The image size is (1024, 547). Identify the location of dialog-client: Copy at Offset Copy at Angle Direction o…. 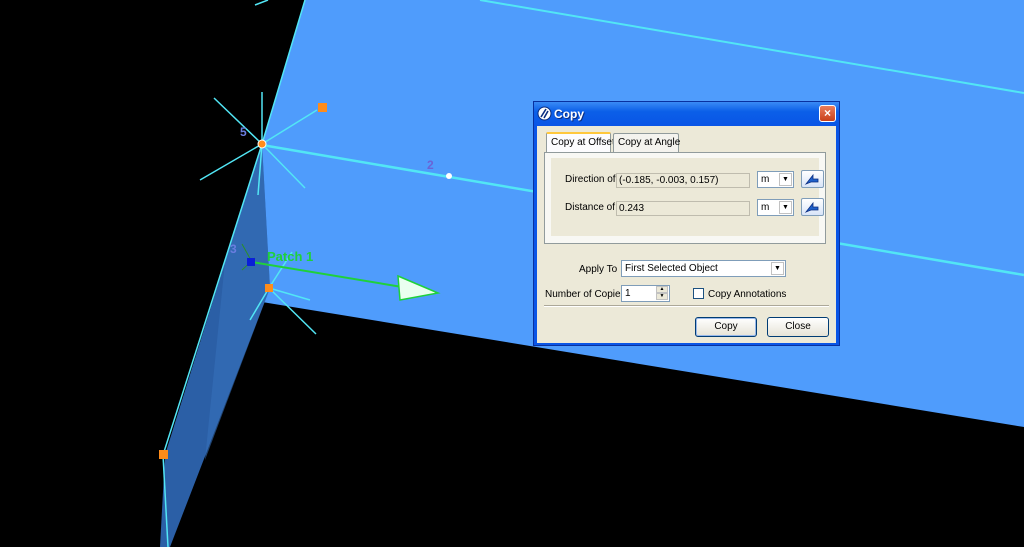
(686, 234).